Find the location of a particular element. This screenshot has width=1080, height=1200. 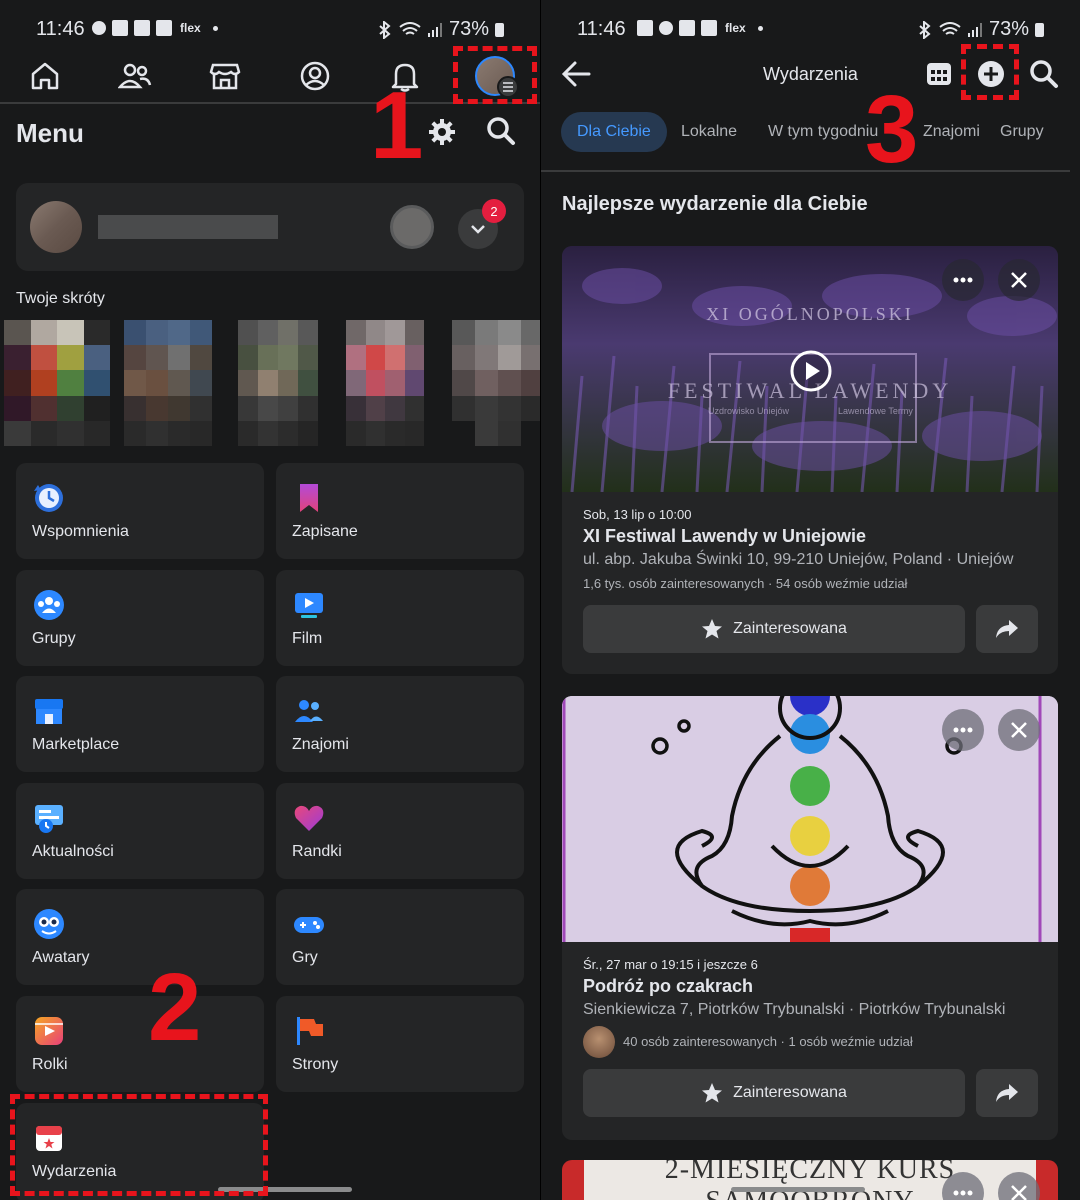

friends-nav-icon is located at coordinates (135, 76).